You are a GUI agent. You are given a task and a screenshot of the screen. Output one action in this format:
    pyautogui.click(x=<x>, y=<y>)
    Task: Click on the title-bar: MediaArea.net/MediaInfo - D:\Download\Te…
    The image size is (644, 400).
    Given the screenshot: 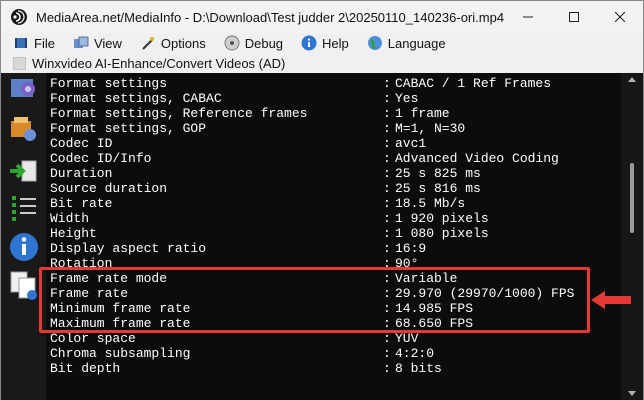 What is the action you would take?
    pyautogui.click(x=322, y=17)
    